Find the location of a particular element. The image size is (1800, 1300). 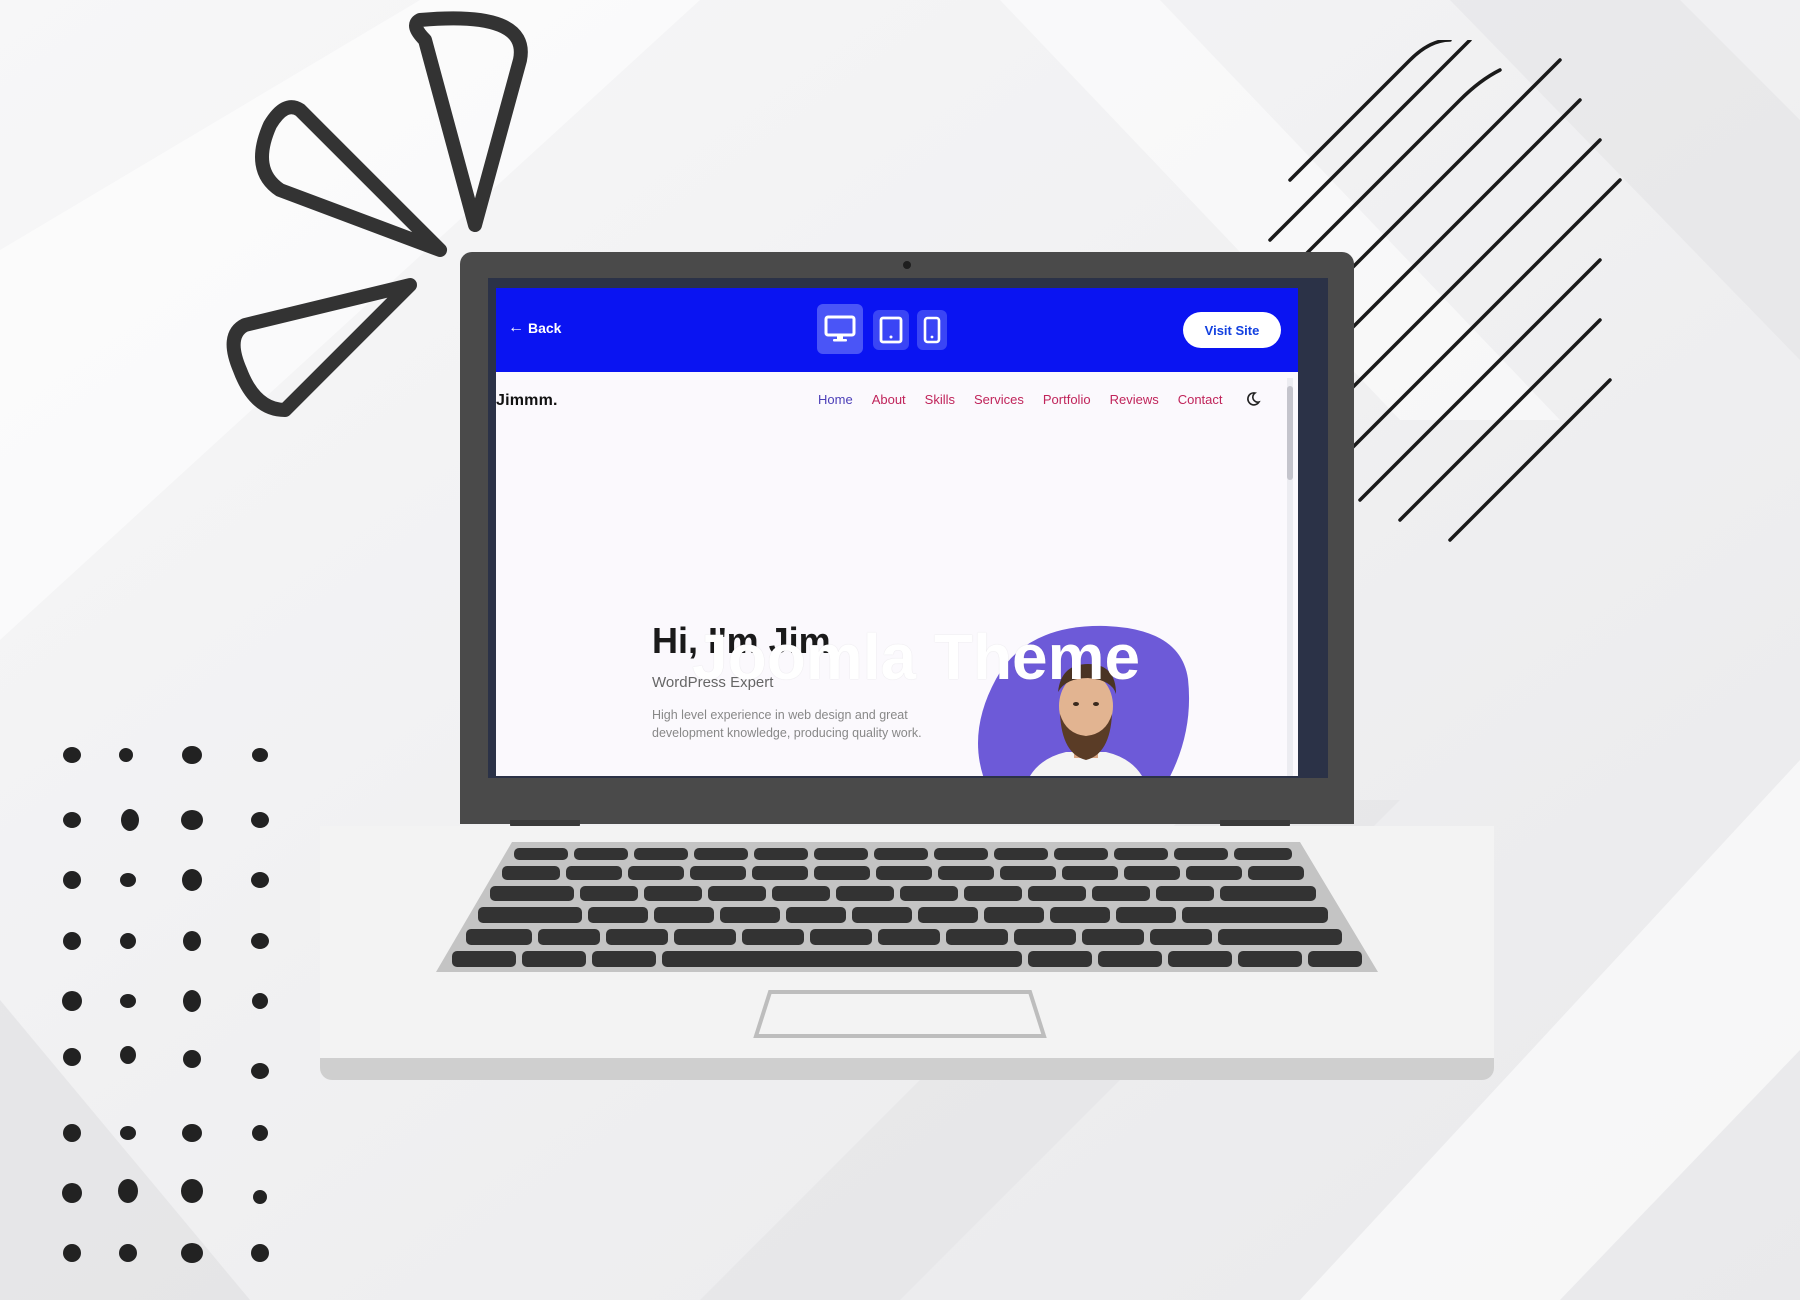

nav-item-about: About is located at coordinates (889, 399).